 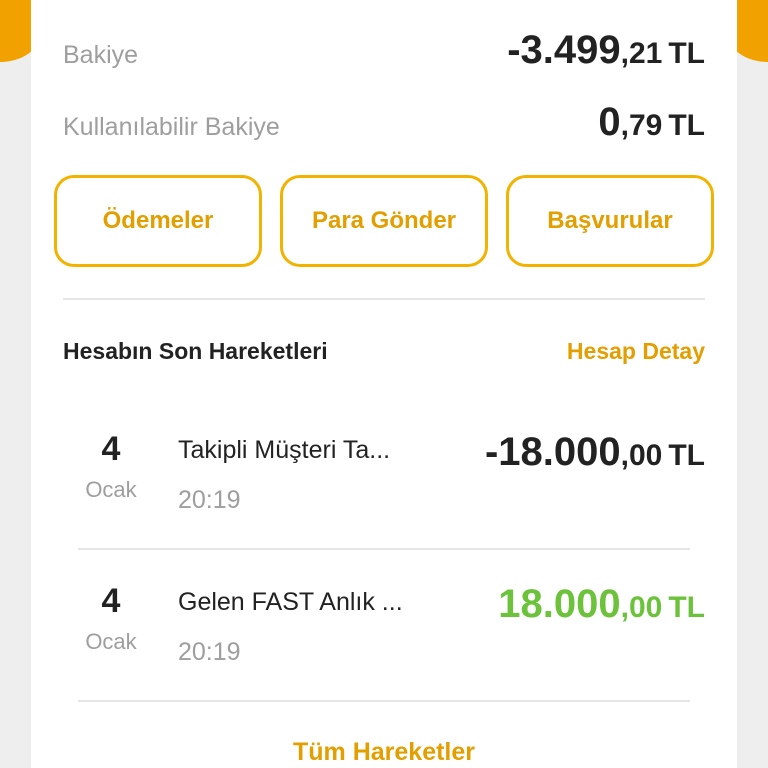 I want to click on transaction-amount: -18.000,00 TL, so click(x=595, y=452).